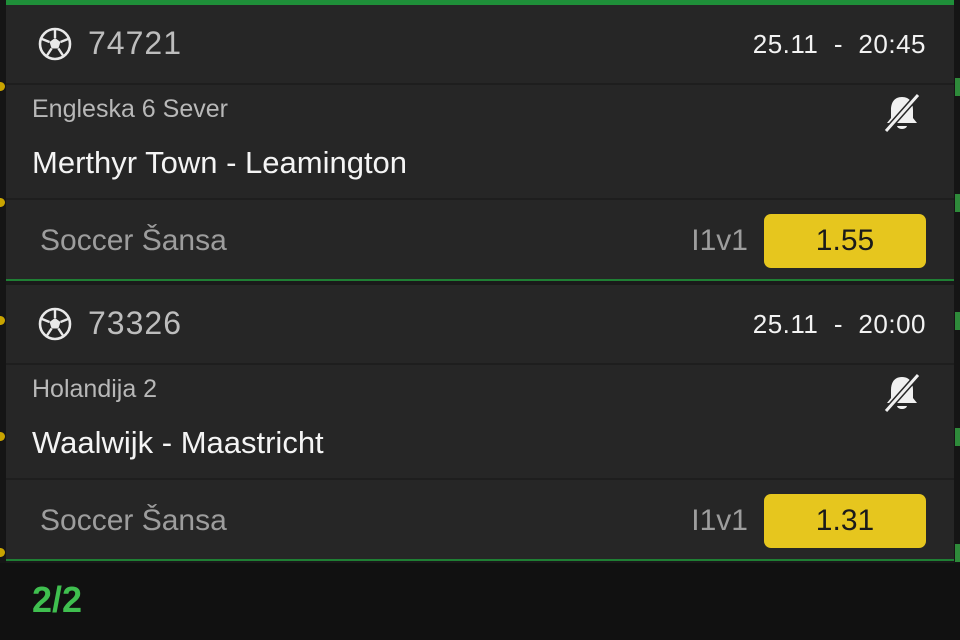  Describe the element at coordinates (178, 443) in the screenshot. I see `match-teams: Waalwijk - Maastricht` at that location.